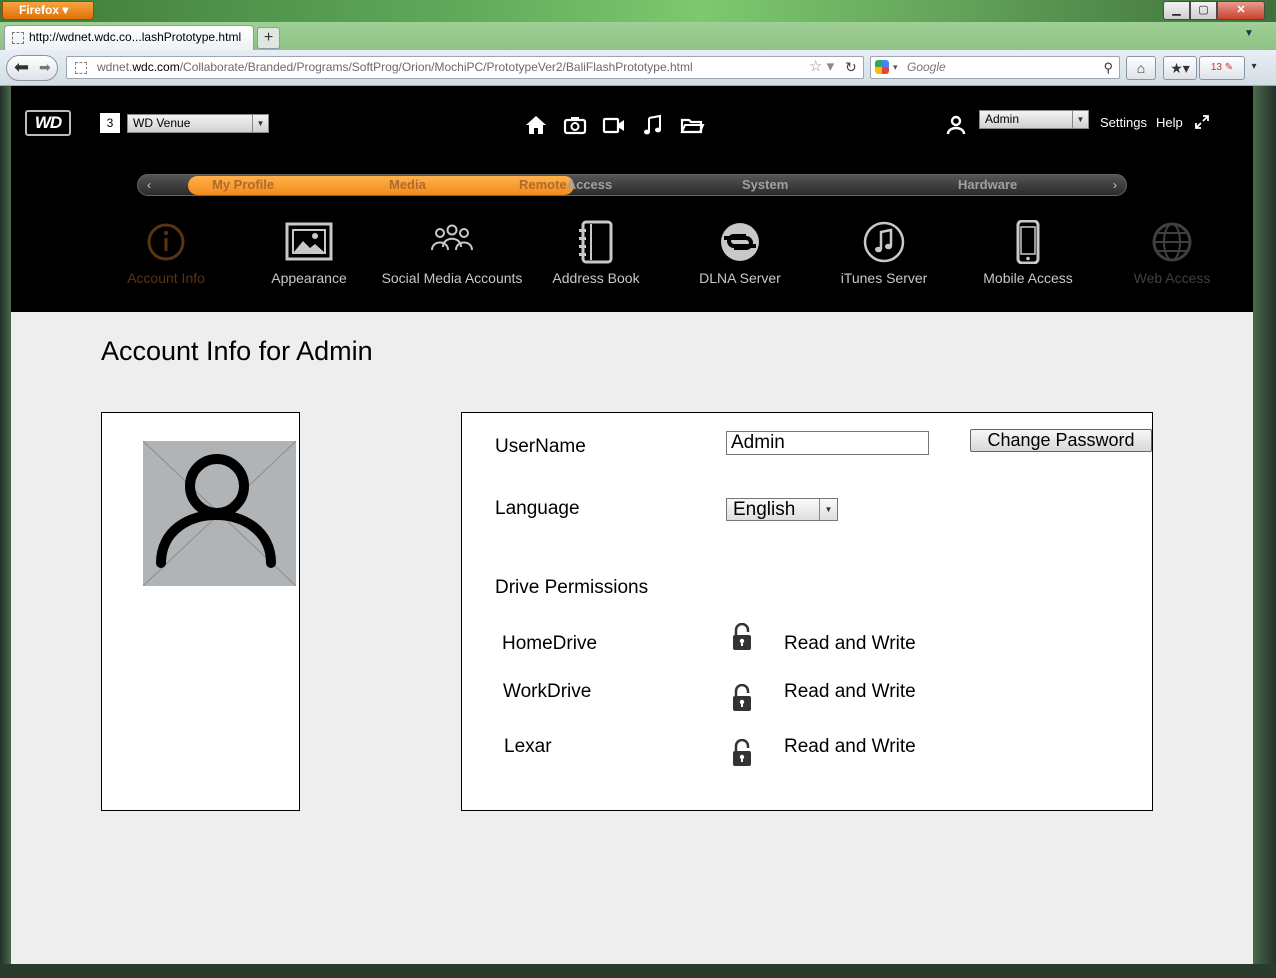 The width and height of the screenshot is (1276, 978). What do you see at coordinates (21, 67) in the screenshot?
I see `back-arrow-icon: ⬅` at bounding box center [21, 67].